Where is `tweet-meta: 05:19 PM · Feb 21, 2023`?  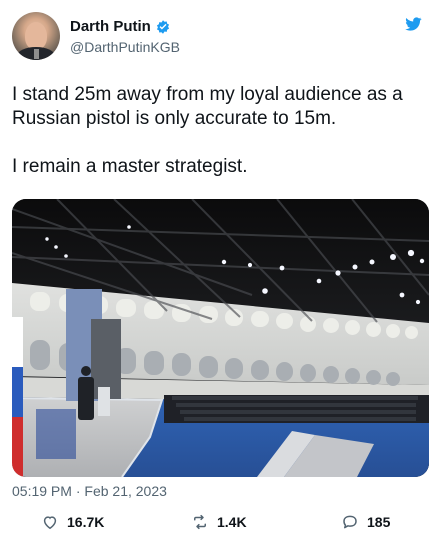
tweet-meta: 05:19 PM · Feb 21, 2023 is located at coordinates (89, 491).